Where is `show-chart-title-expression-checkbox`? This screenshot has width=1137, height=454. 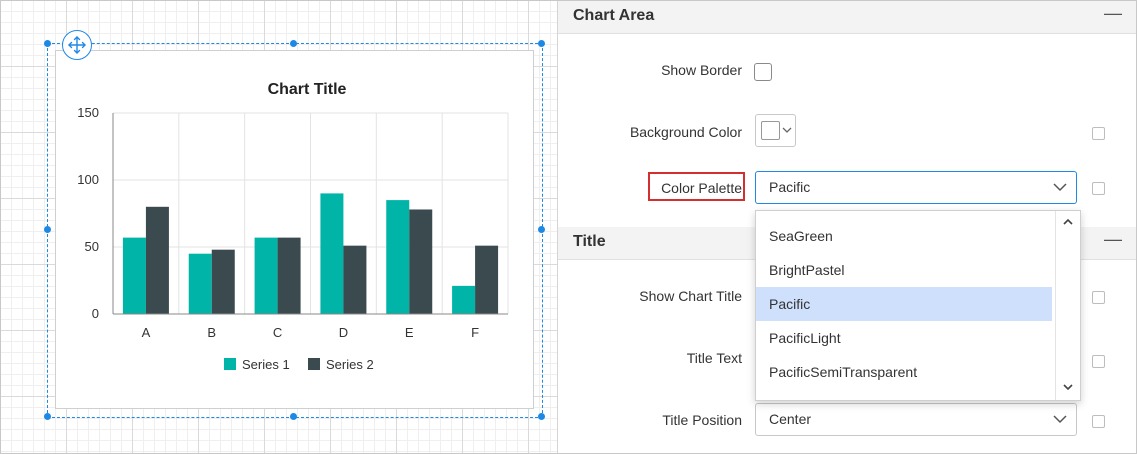
show-chart-title-expression-checkbox is located at coordinates (1098, 297).